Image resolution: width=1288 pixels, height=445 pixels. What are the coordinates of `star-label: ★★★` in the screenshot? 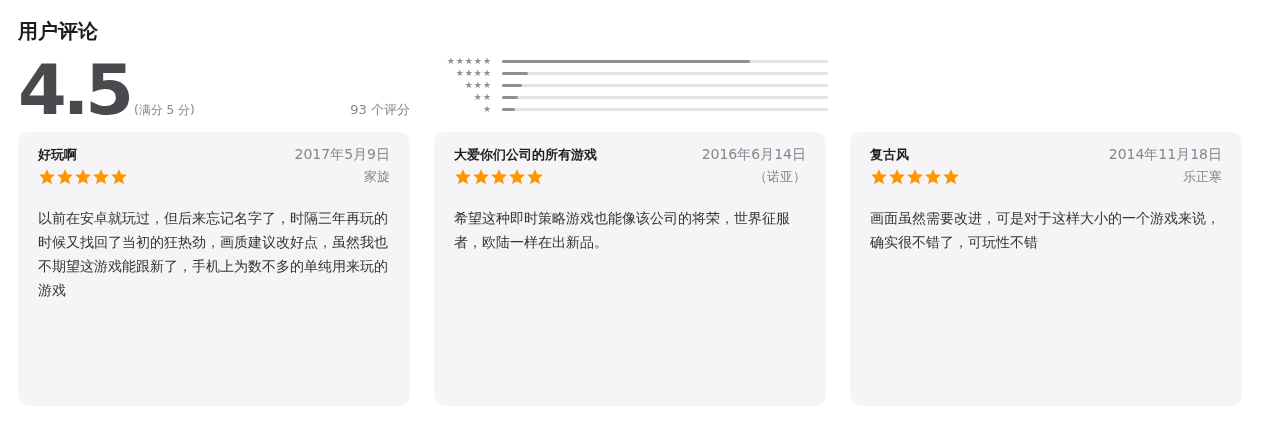 It's located at (478, 85).